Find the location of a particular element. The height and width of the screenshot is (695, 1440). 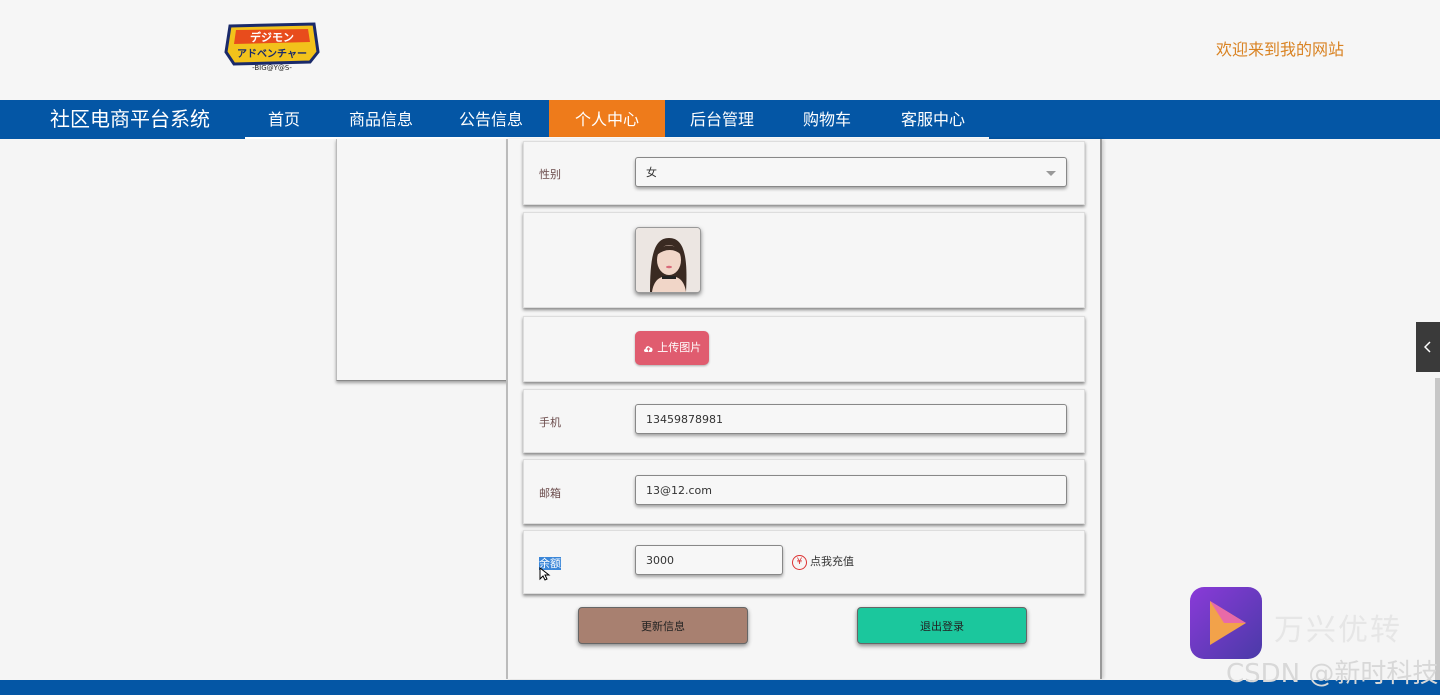

phone-field: 13459878981 is located at coordinates (851, 419).